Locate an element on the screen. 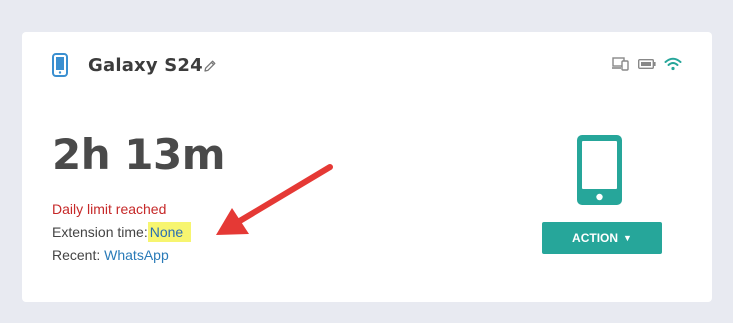 The width and height of the screenshot is (733, 323). devices-icon is located at coordinates (620, 64).